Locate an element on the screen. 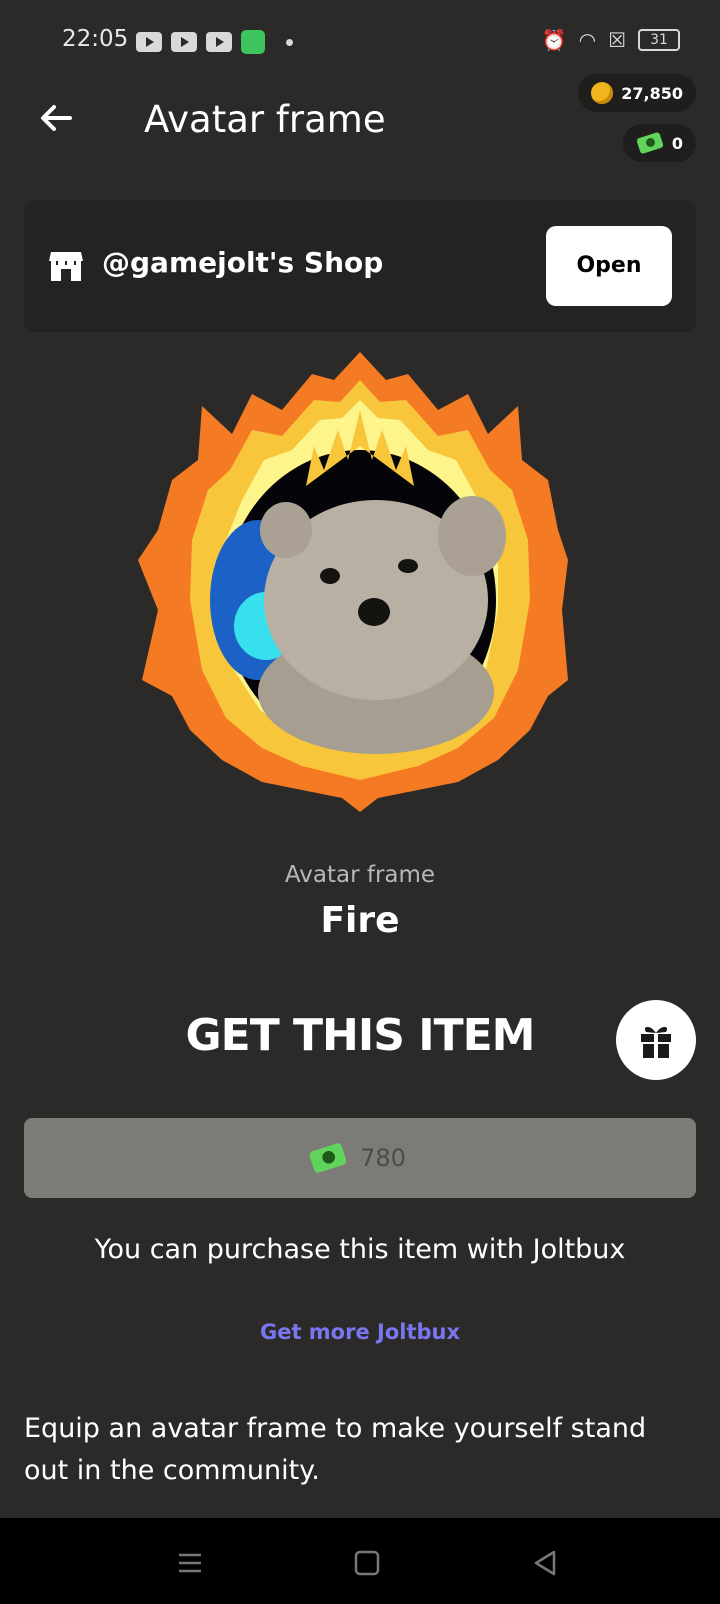 The width and height of the screenshot is (720, 1604). gift-icon is located at coordinates (656, 1042).